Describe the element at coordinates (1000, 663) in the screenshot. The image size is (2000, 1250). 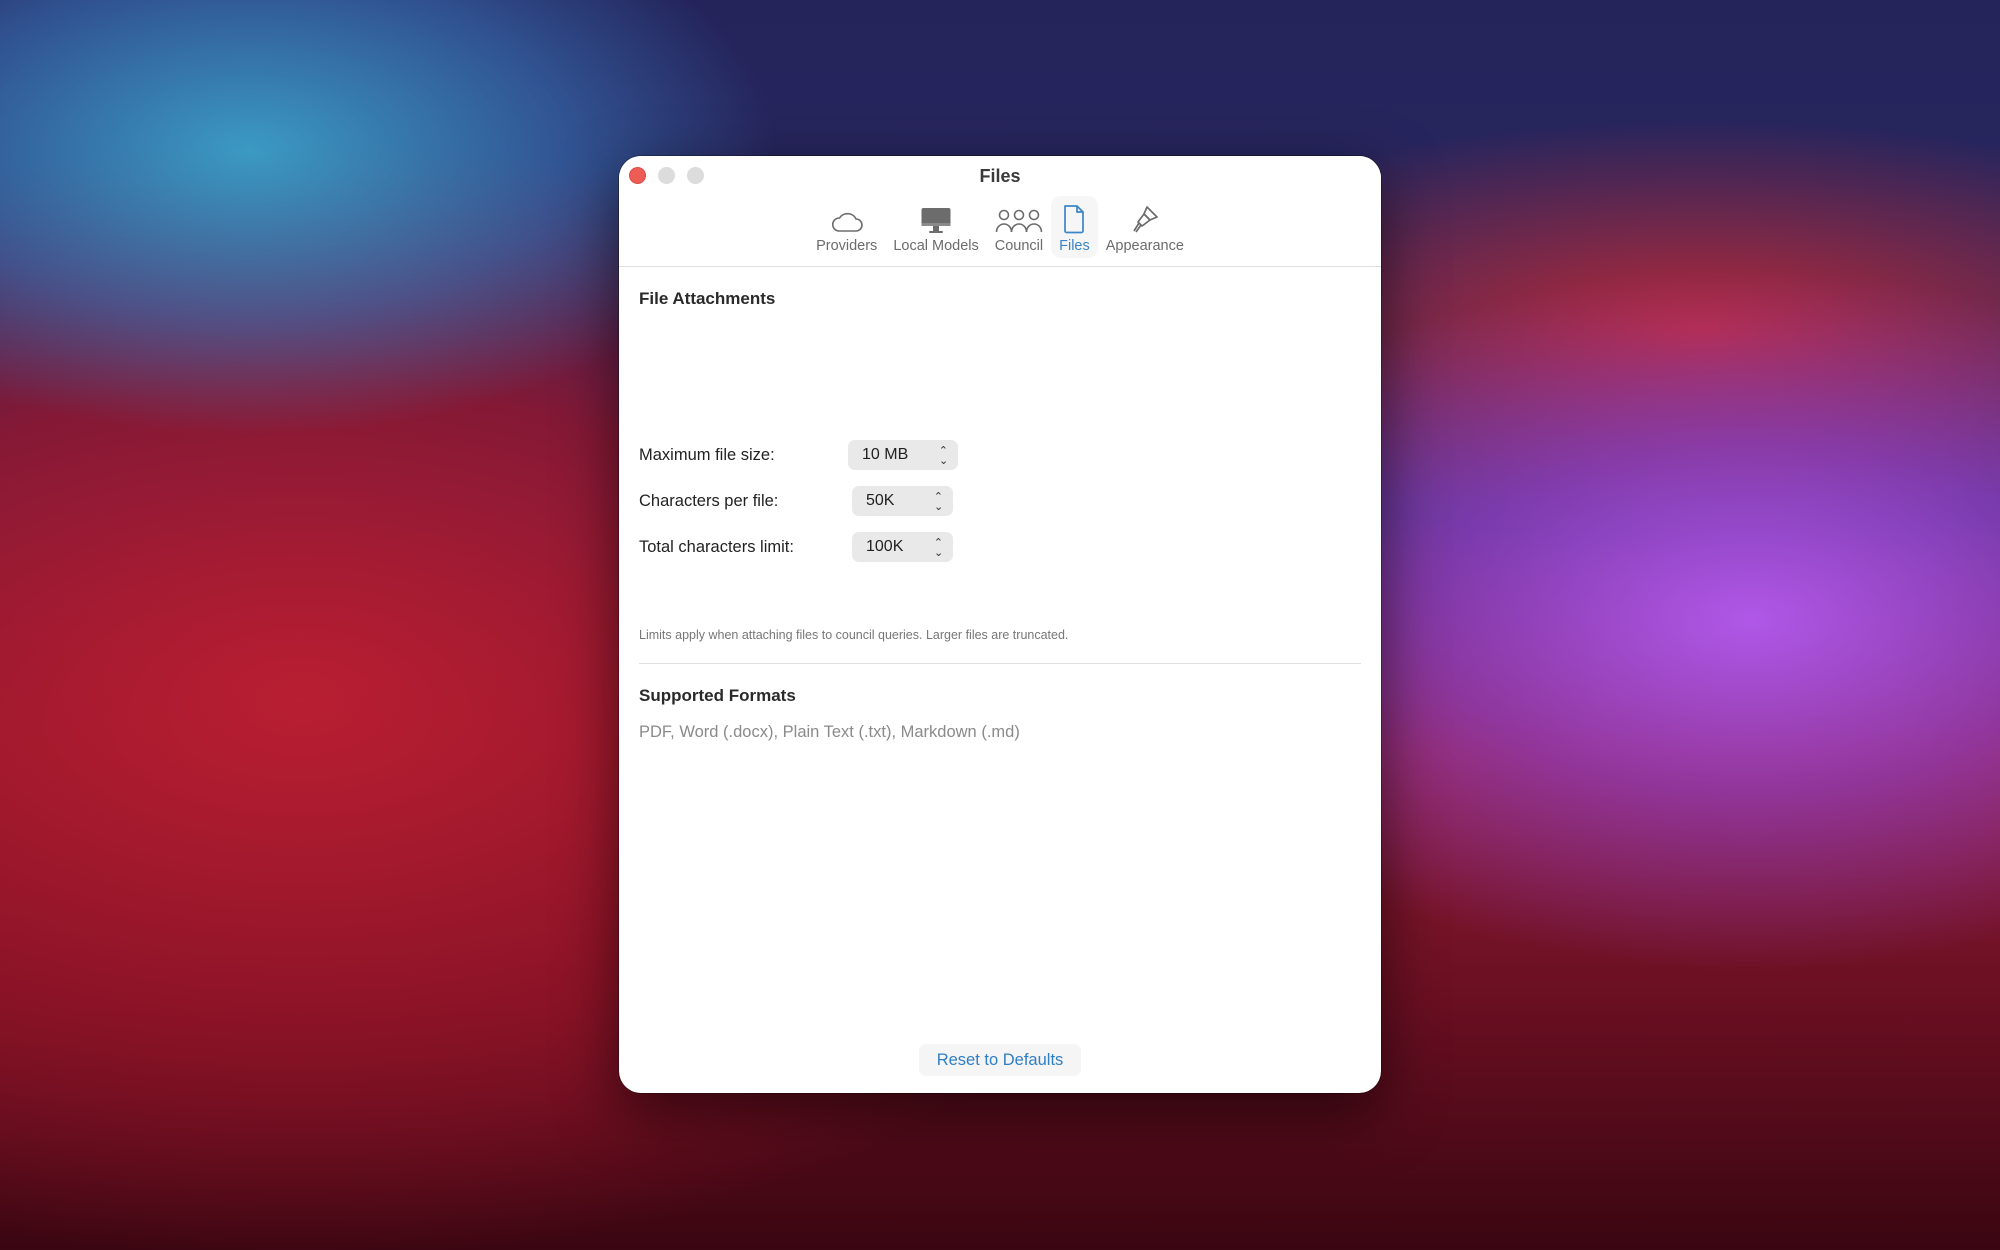
I see `section-divider` at that location.